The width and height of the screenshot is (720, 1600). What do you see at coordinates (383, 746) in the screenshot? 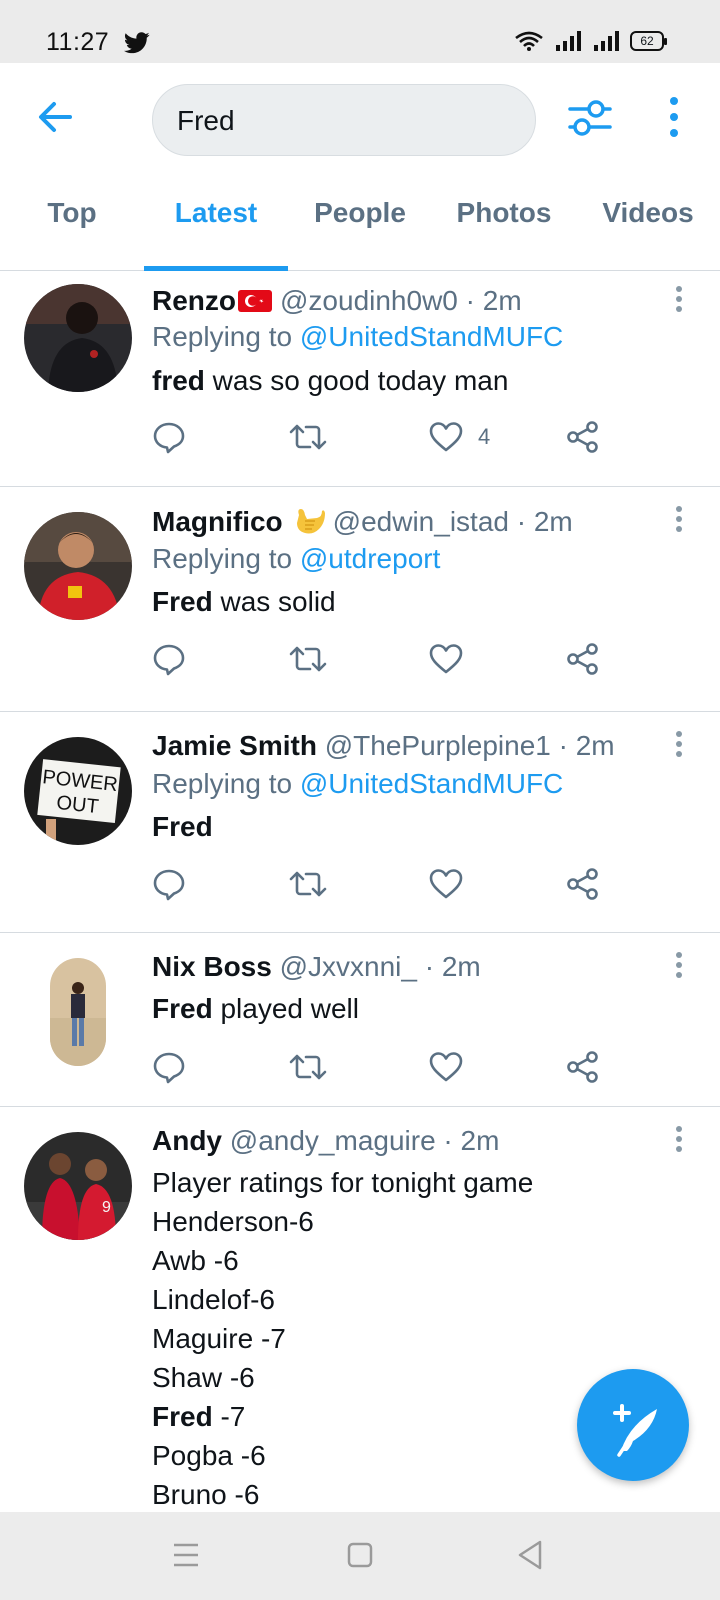
I see `tweet-header: Jamie Smith @ThePurplepine1 · 2m` at bounding box center [383, 746].